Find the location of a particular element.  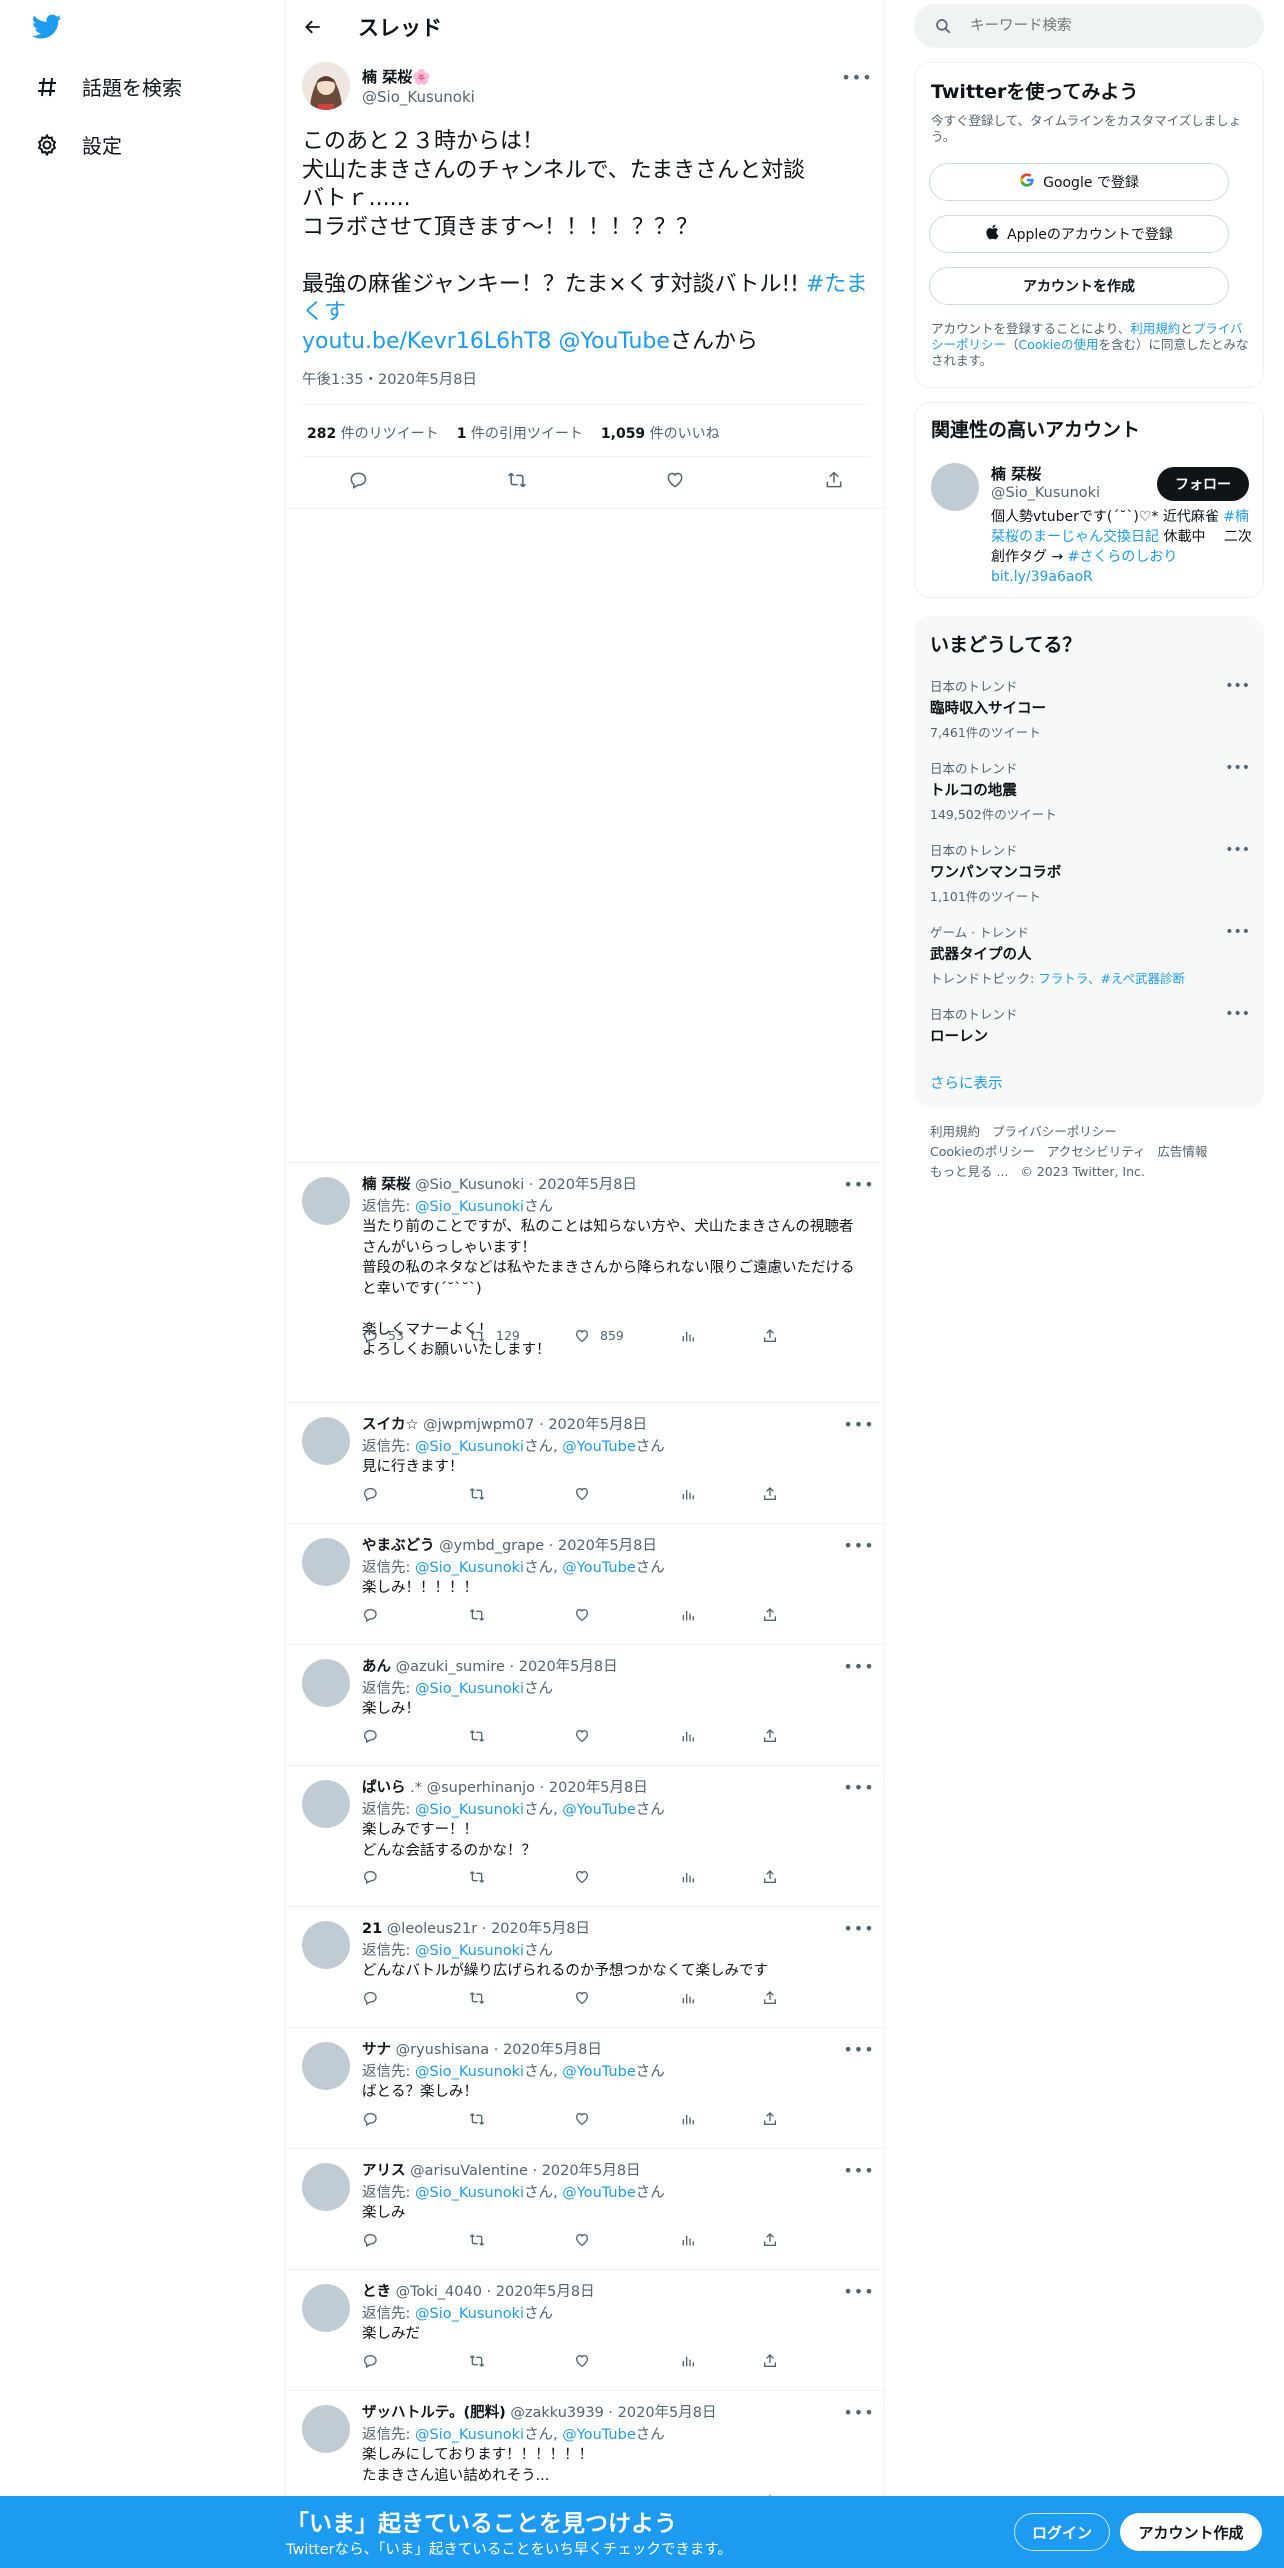

trend-item: 日本のトレンド ローレン is located at coordinates (1090, 1025).